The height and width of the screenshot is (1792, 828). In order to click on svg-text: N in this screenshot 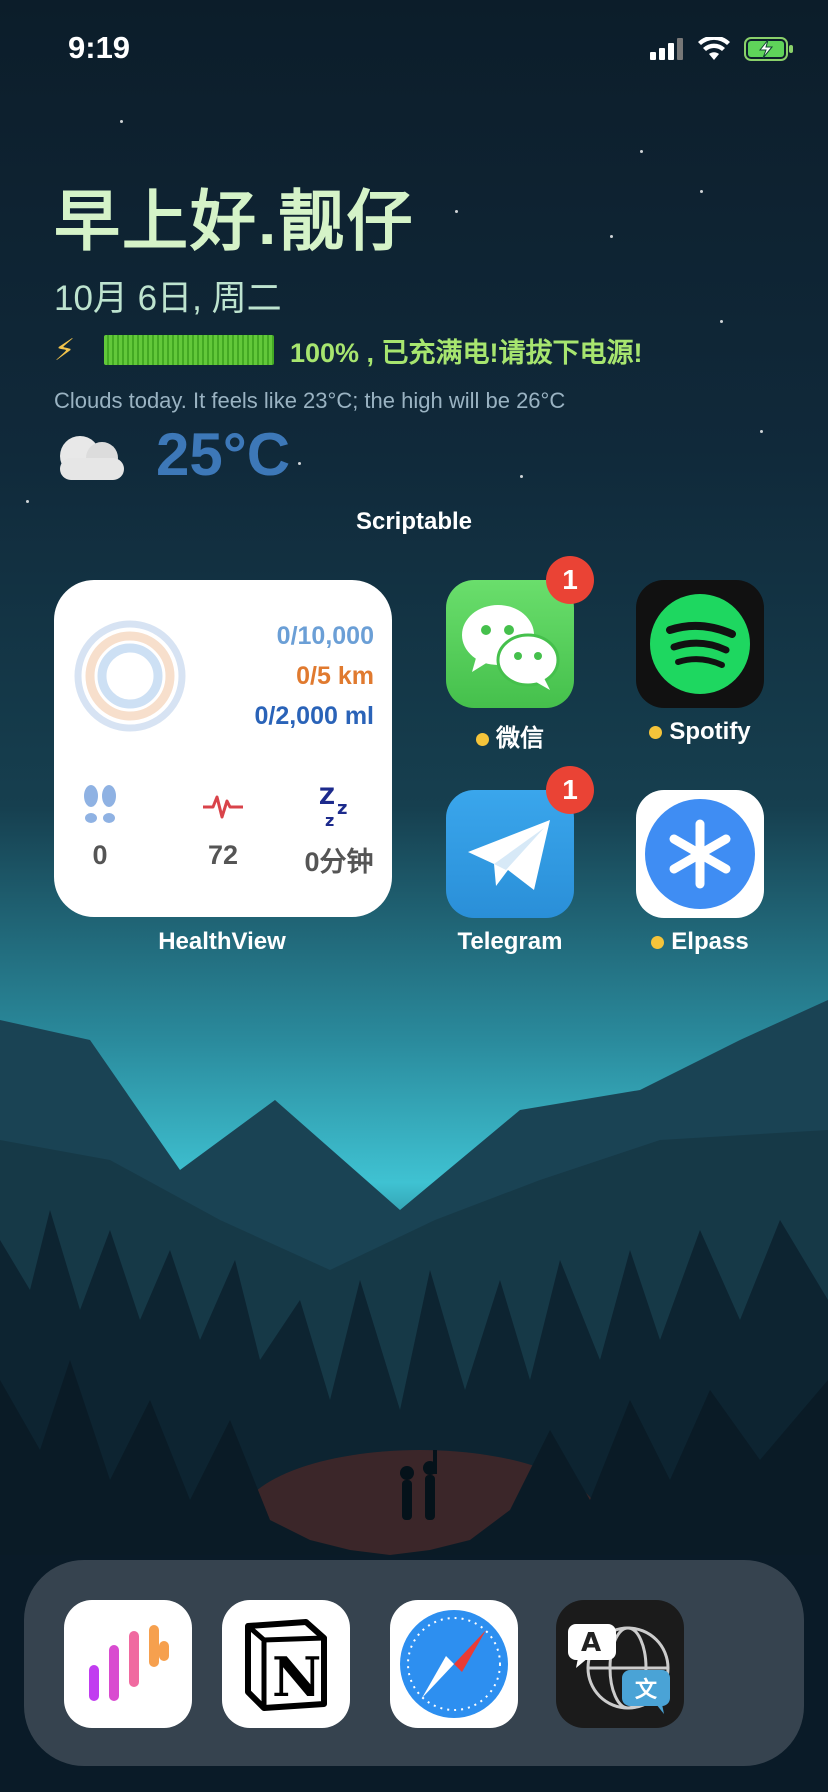, I will do `click(296, 1677)`.